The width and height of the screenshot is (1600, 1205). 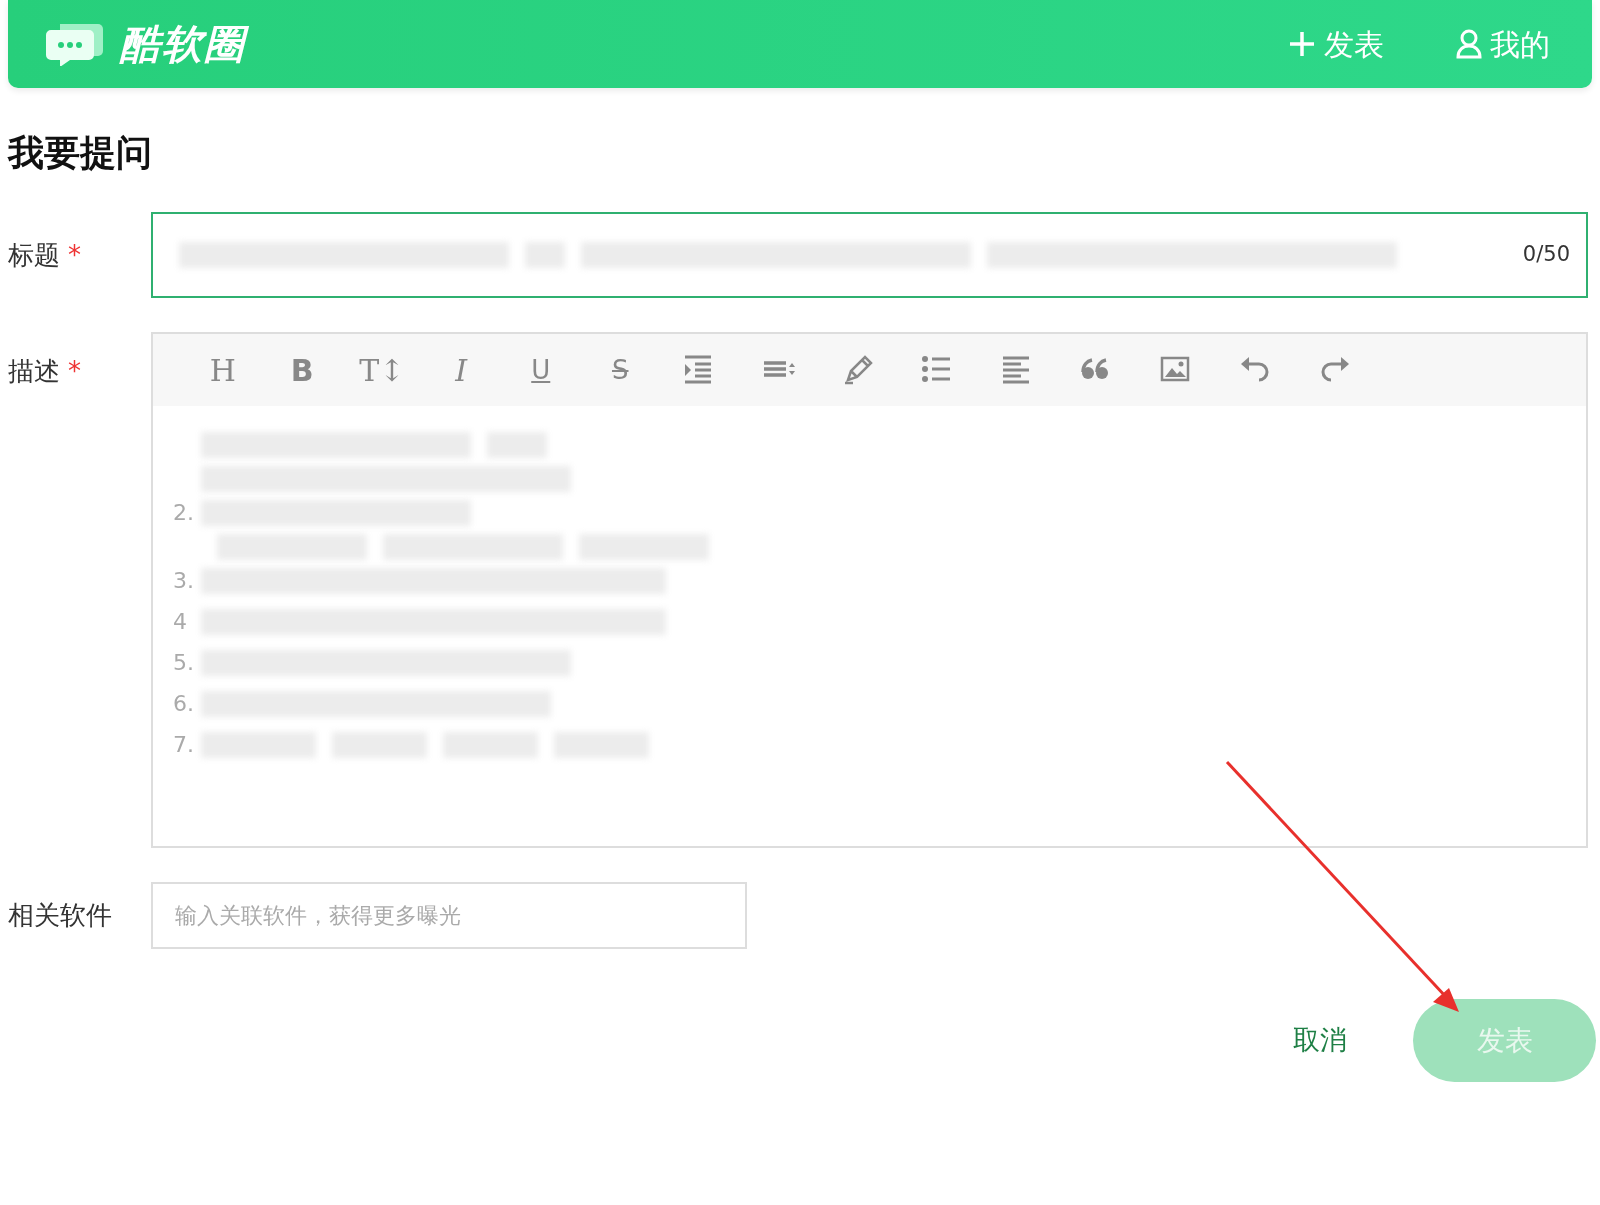 What do you see at coordinates (34, 255) in the screenshot?
I see `field-label: 标题` at bounding box center [34, 255].